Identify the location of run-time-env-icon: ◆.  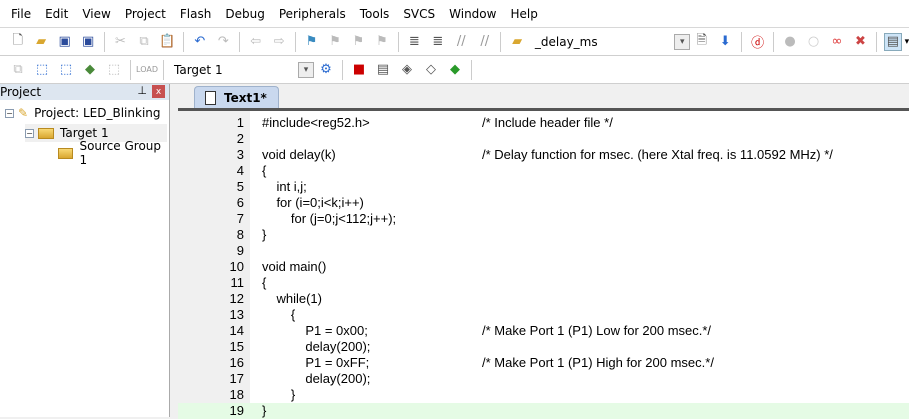
(455, 70).